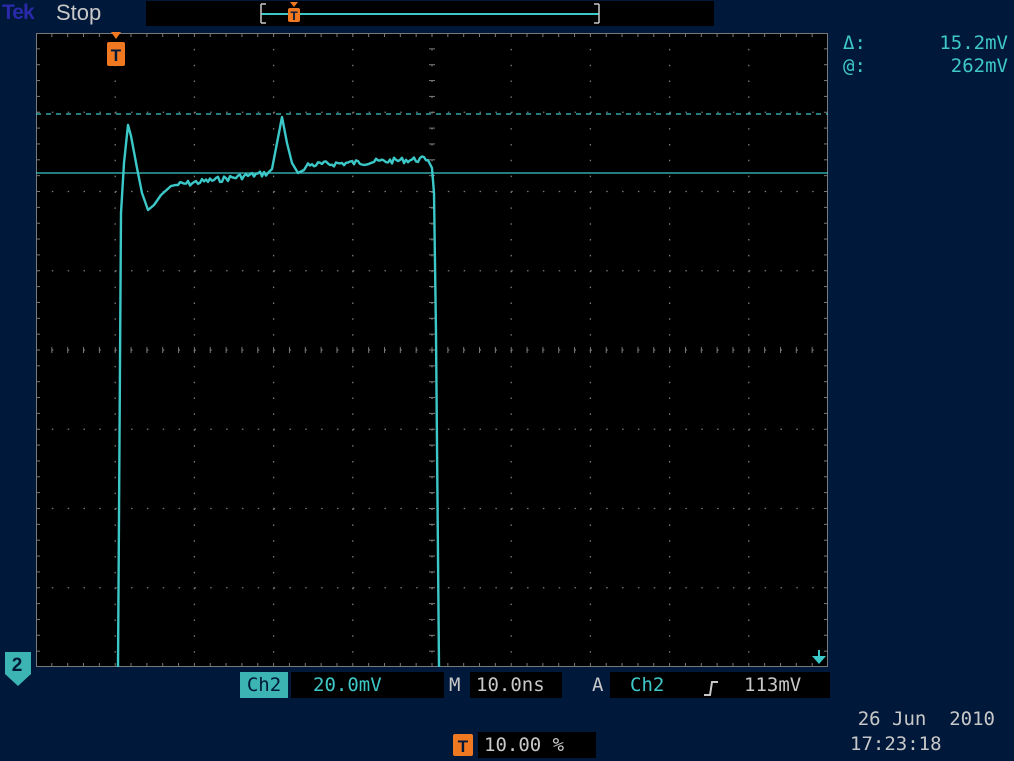 The height and width of the screenshot is (761, 1014). Describe the element at coordinates (294, 16) in the screenshot. I see `record-trigger-letter: T` at that location.